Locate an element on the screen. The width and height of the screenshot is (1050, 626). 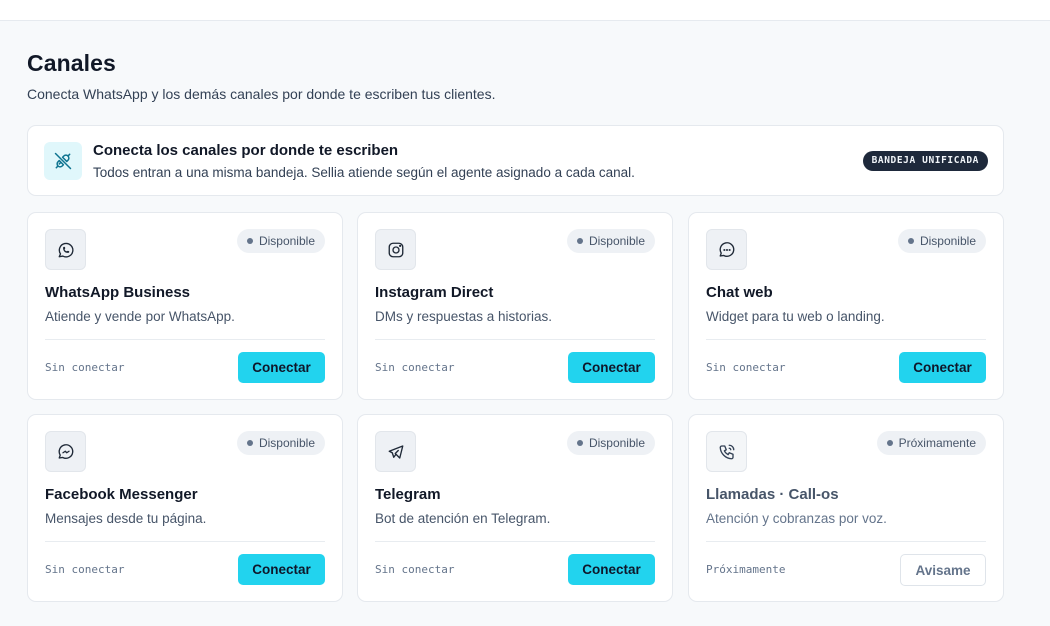
top-bar is located at coordinates (525, 10).